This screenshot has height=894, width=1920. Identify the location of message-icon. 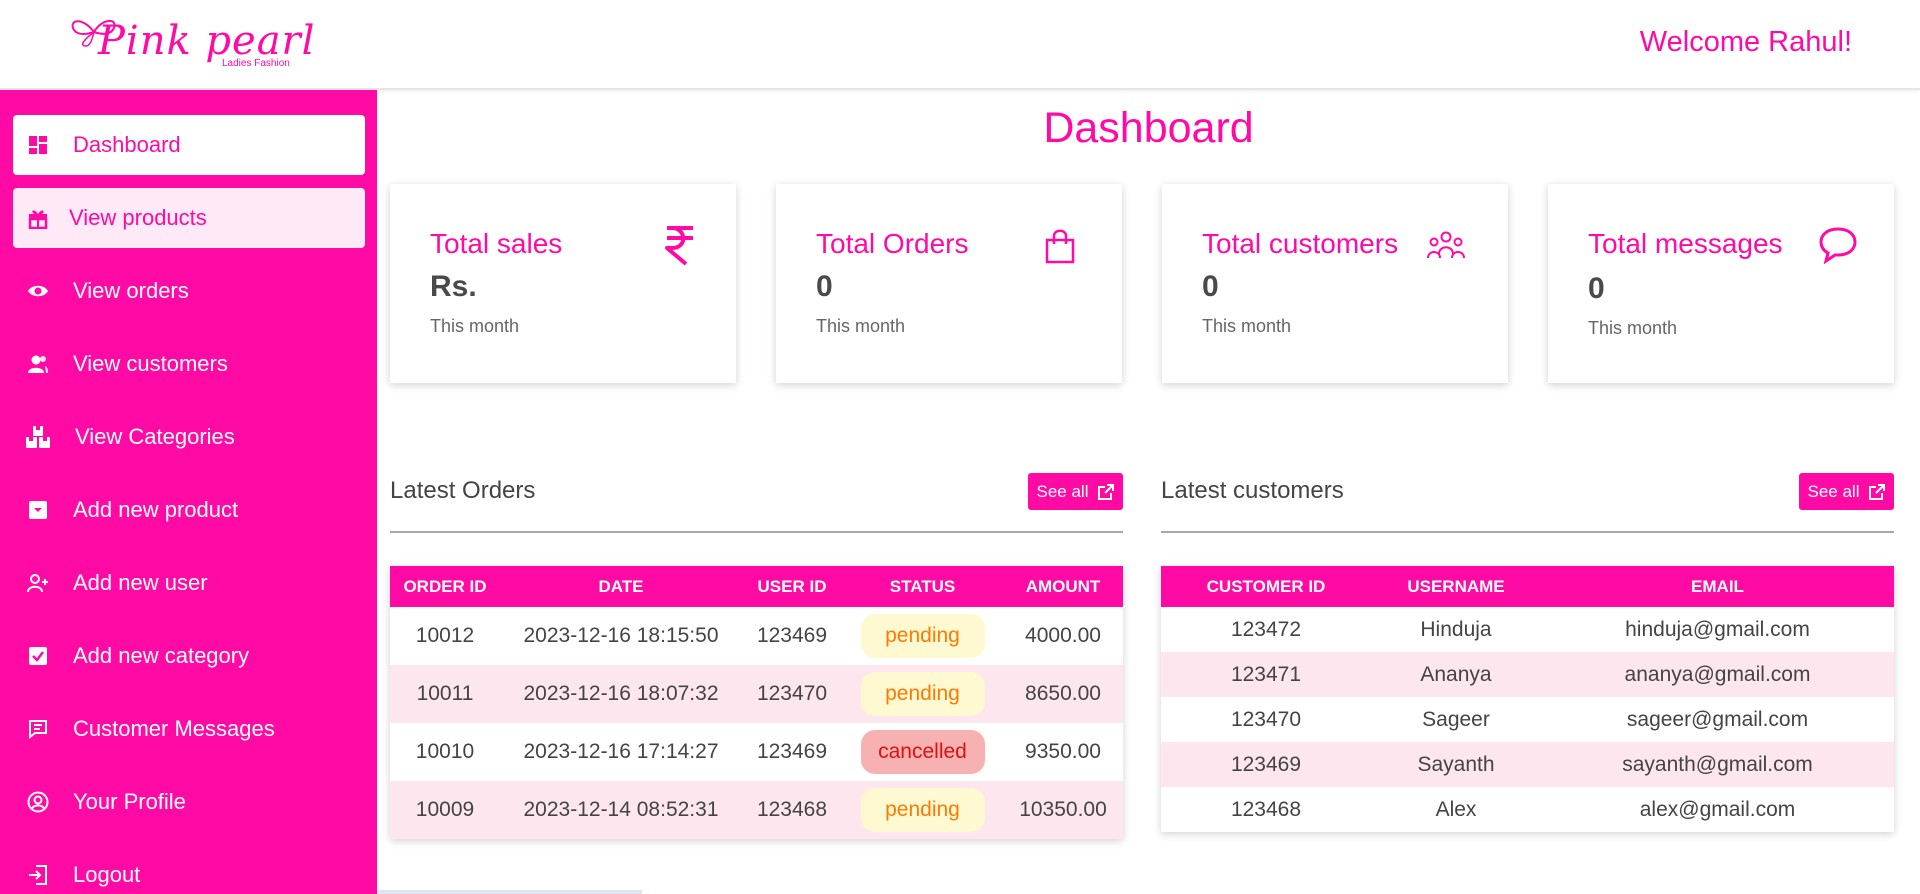
(38, 729).